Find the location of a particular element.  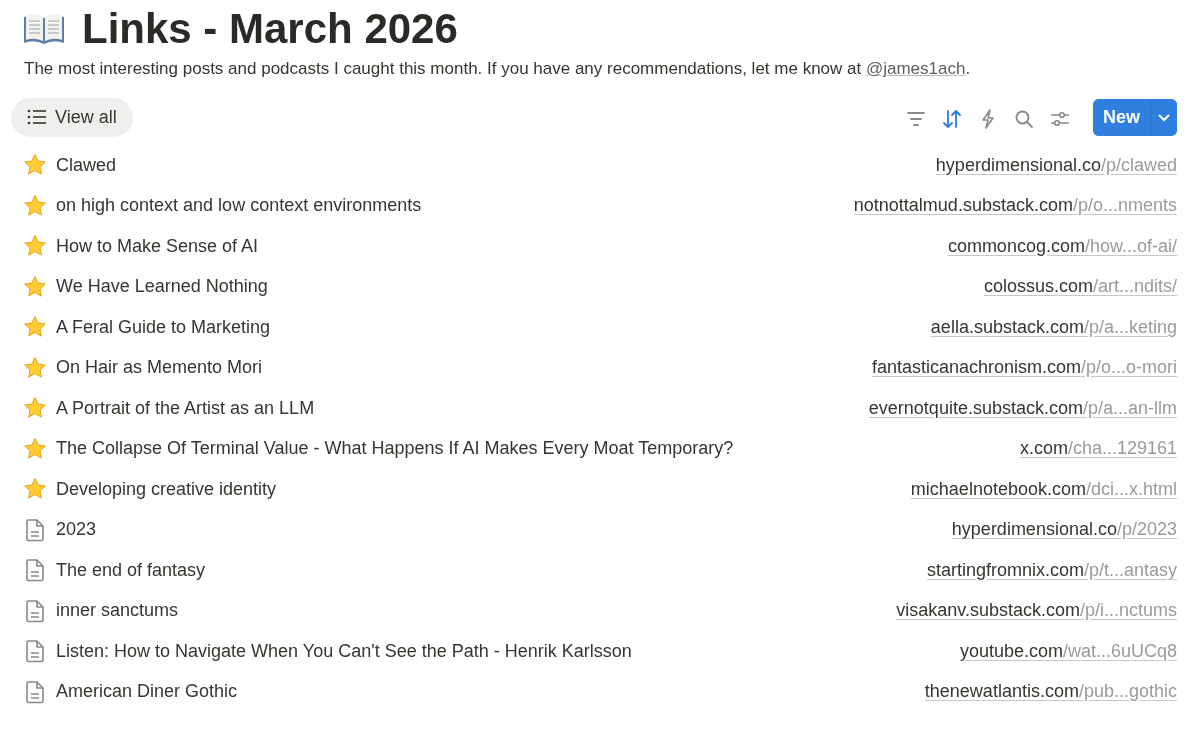

url-link: colossus.com/art...ndits/ is located at coordinates (1080, 287).